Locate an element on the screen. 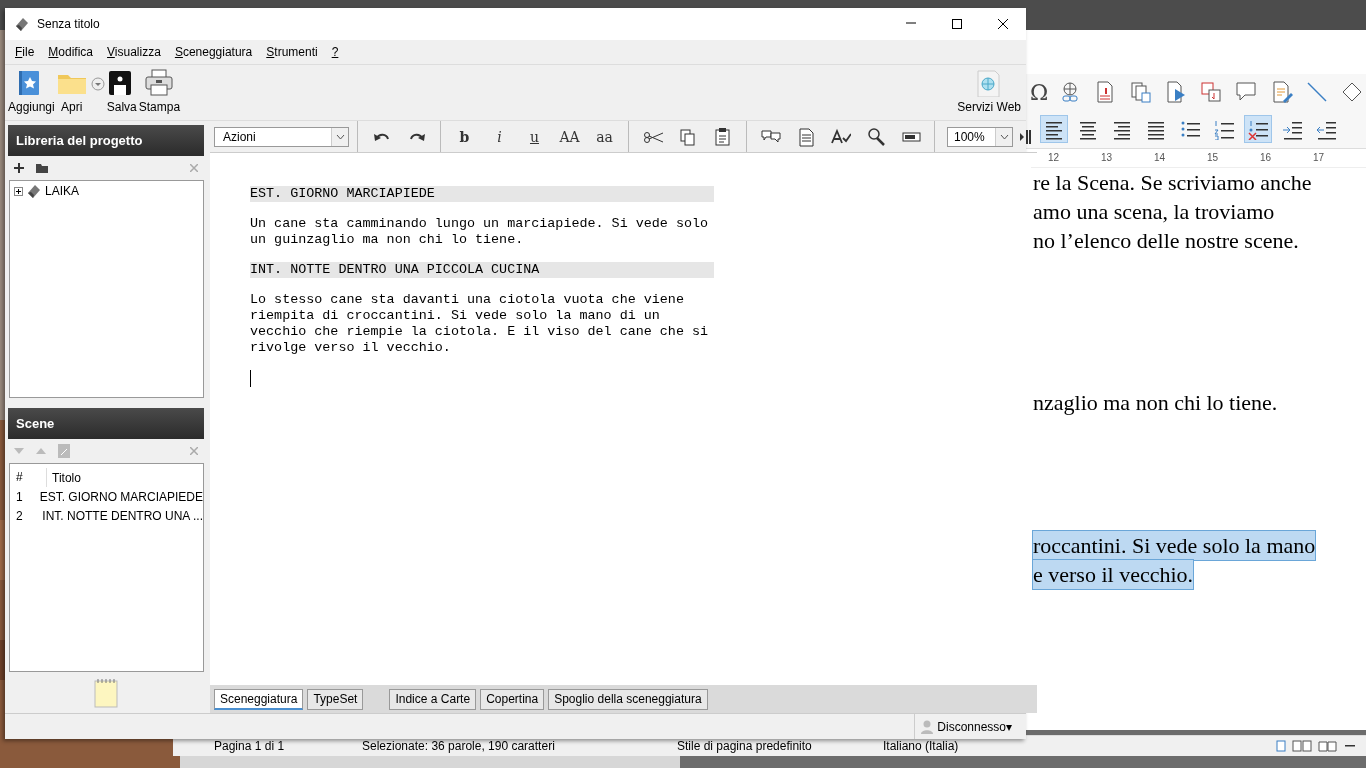  pages-icon is located at coordinates (1140, 92).